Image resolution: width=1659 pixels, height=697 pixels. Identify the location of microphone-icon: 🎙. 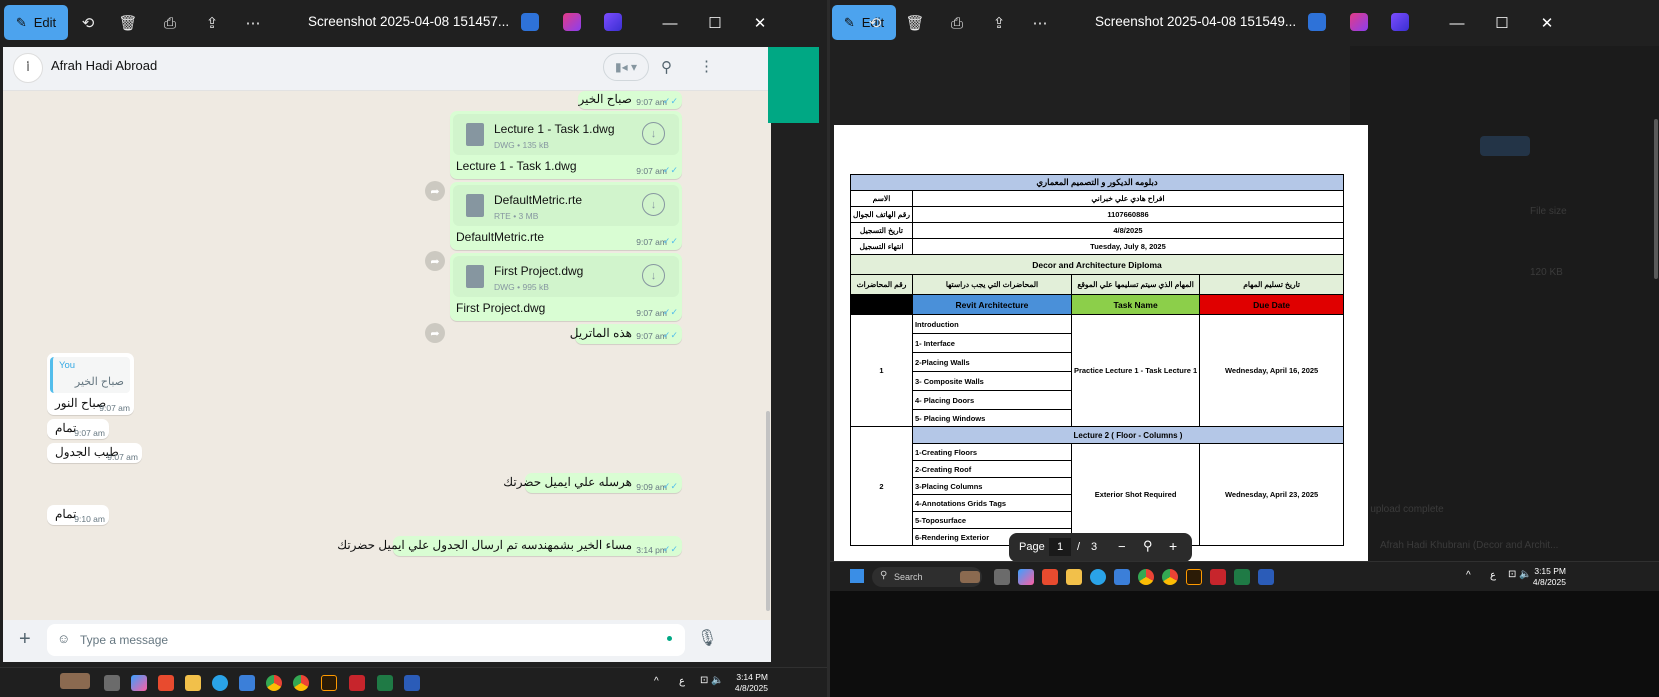
(707, 638).